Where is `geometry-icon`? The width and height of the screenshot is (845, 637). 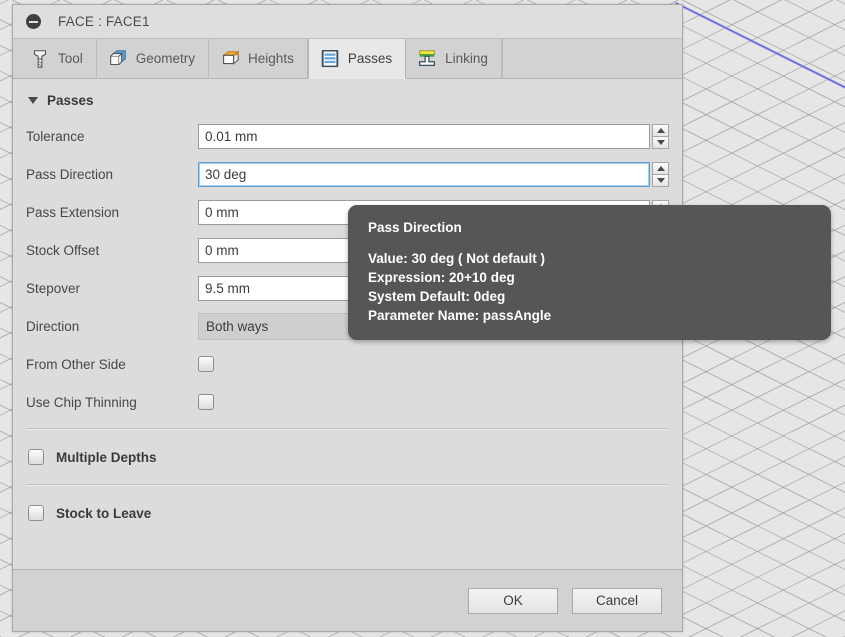 geometry-icon is located at coordinates (117, 57).